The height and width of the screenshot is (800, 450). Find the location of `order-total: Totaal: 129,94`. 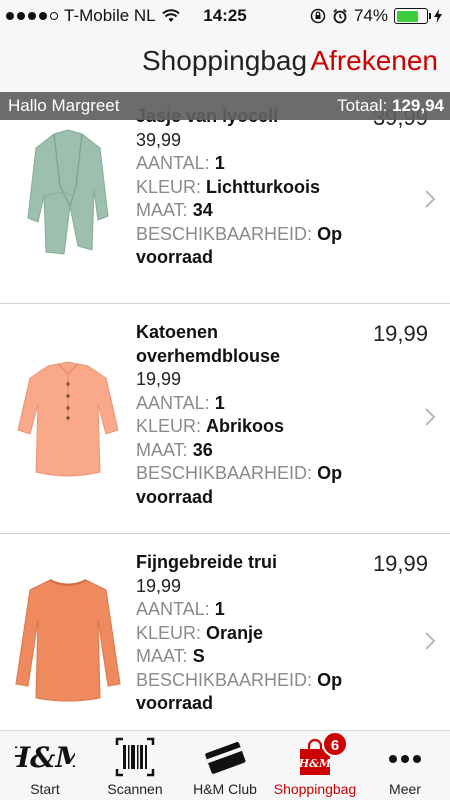

order-total: Totaal: 129,94 is located at coordinates (390, 106).